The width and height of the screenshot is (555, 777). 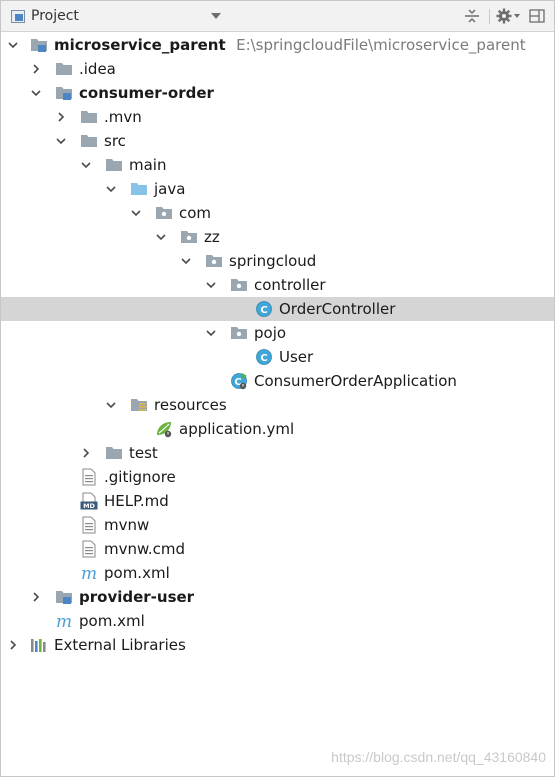 I want to click on tree-row-pojo: pojo, so click(x=277, y=333).